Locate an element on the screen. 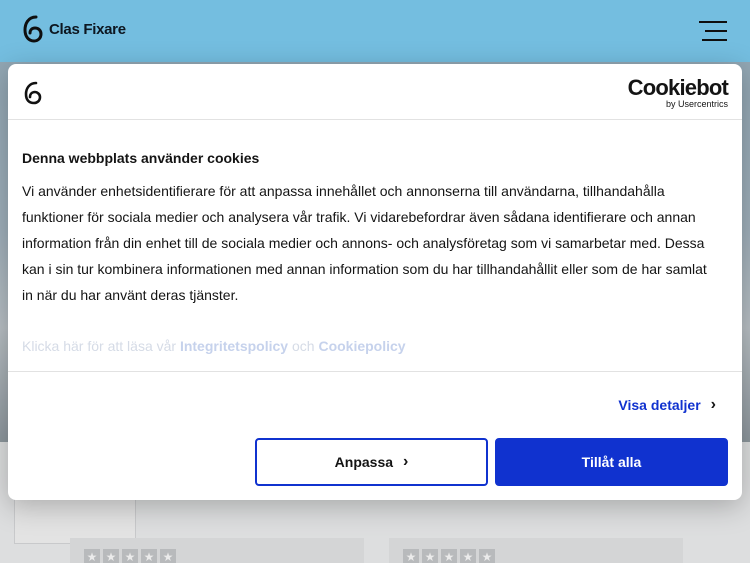 Image resolution: width=750 pixels, height=563 pixels. dialog-title: Denna webbplats använder cookies is located at coordinates (141, 158).